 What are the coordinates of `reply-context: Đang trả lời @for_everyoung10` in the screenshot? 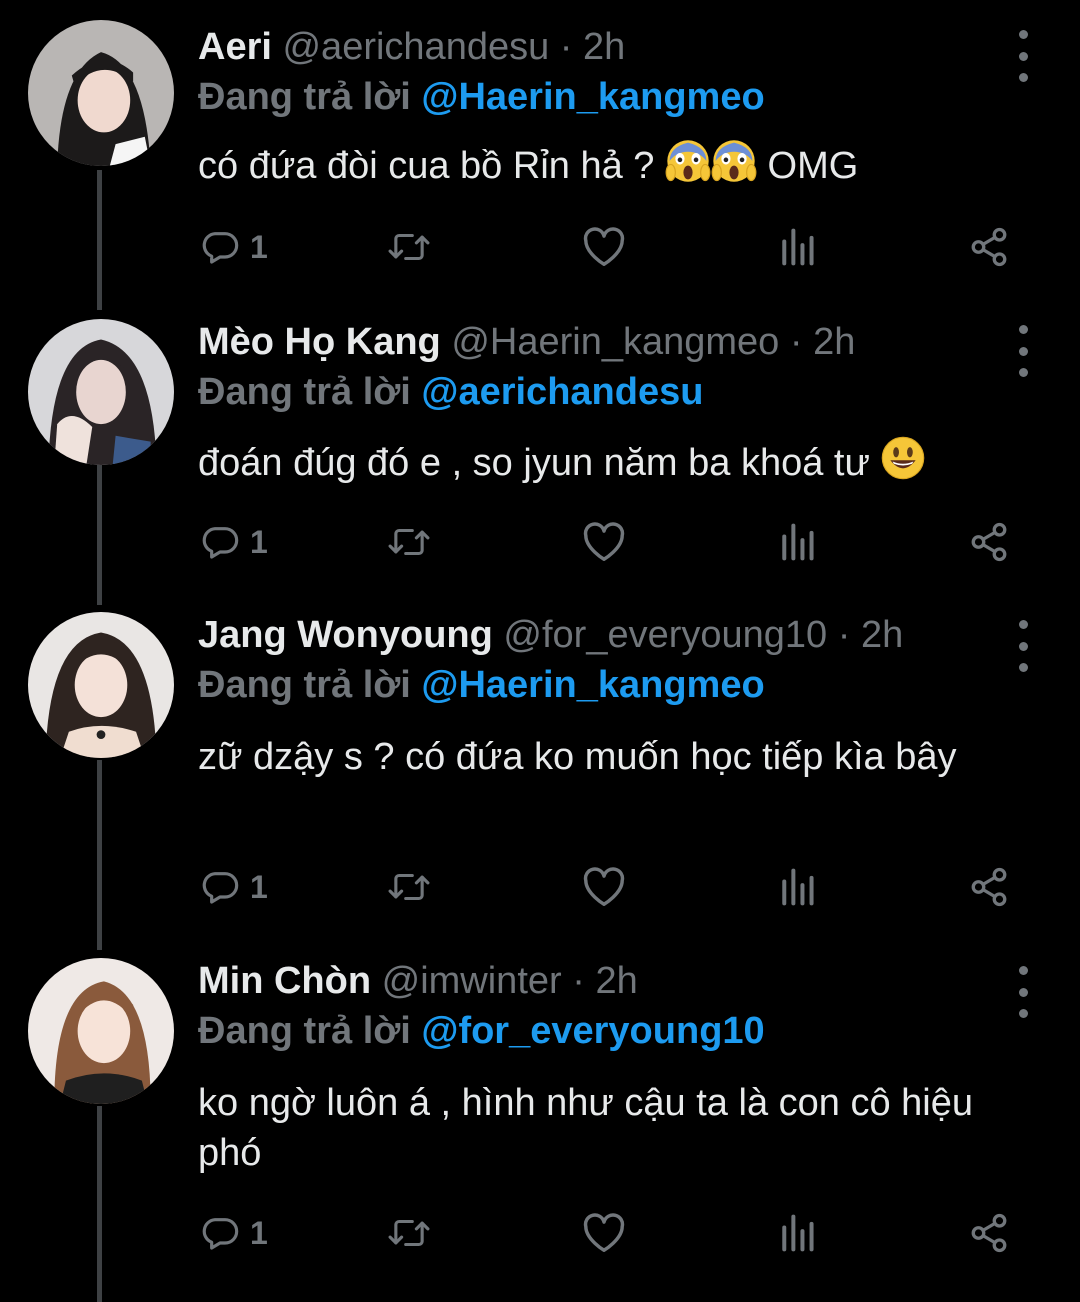 It's located at (481, 1031).